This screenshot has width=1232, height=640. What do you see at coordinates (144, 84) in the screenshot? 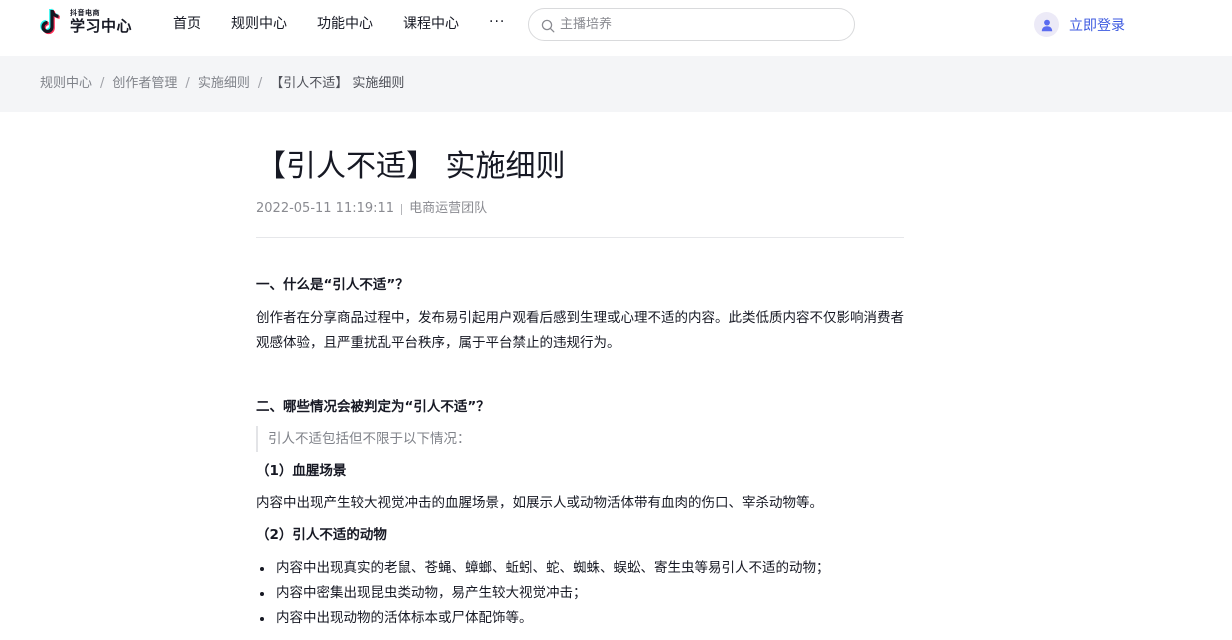
I see `breadcrumb-link-creator-management: 创作者管理` at bounding box center [144, 84].